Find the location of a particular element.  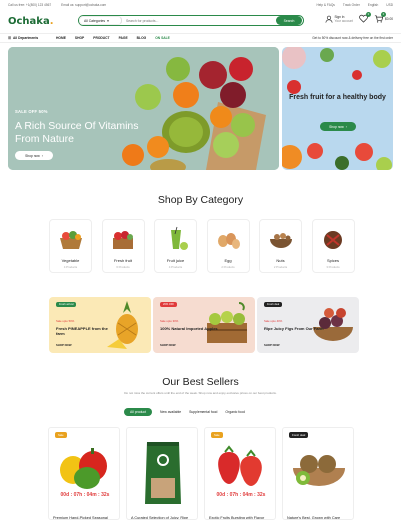

pineapple-image is located at coordinates (122, 325).